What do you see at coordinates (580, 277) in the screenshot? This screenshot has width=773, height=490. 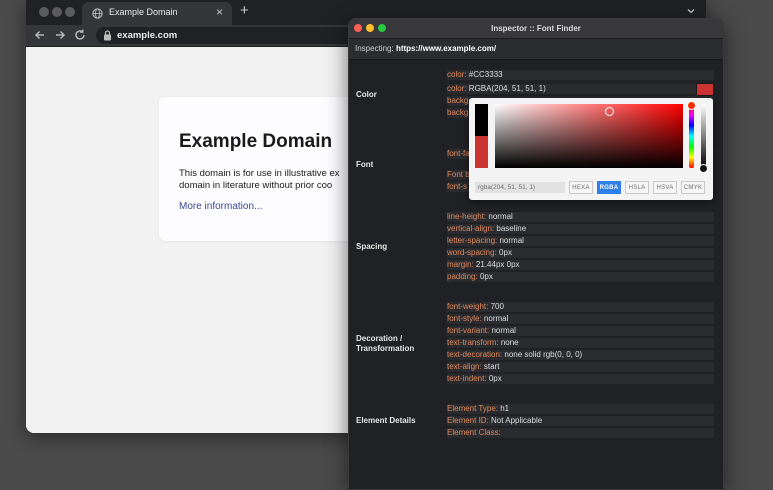 I see `prop-row: padding: 0px` at bounding box center [580, 277].